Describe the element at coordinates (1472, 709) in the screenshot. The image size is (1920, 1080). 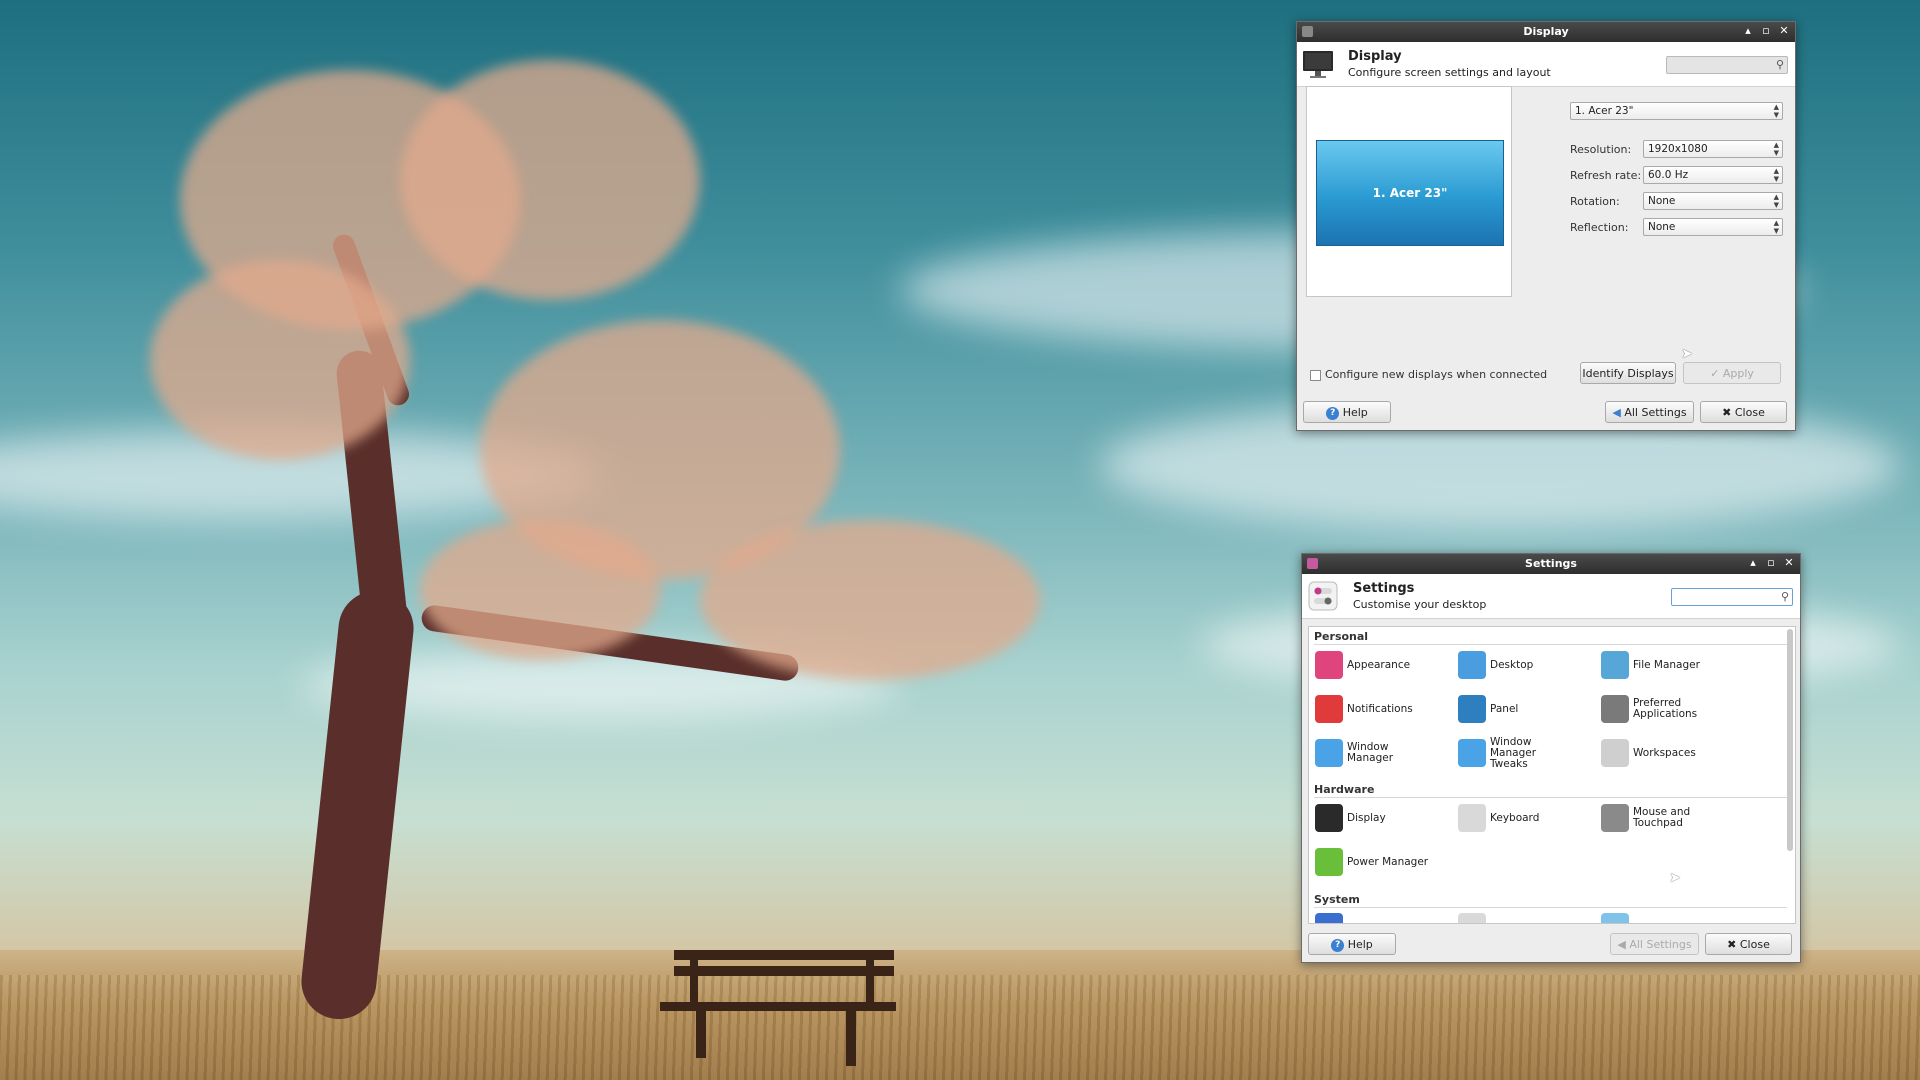
I see `panel-icon` at that location.